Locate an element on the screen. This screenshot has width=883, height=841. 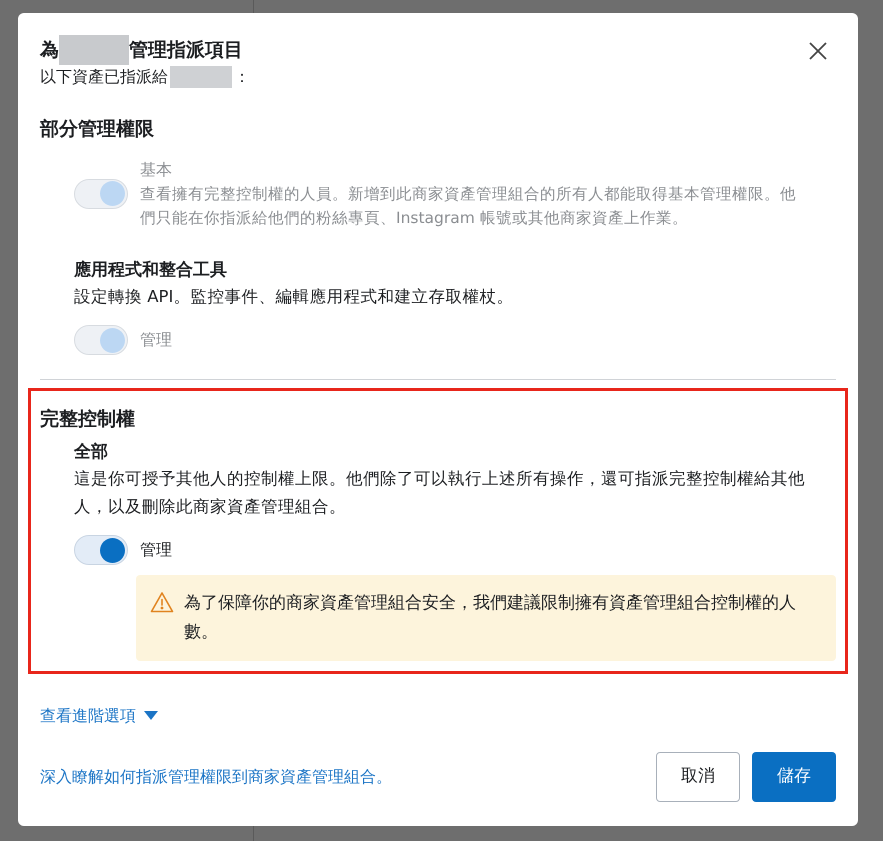
dialog-subtitle: ： is located at coordinates (242, 77).